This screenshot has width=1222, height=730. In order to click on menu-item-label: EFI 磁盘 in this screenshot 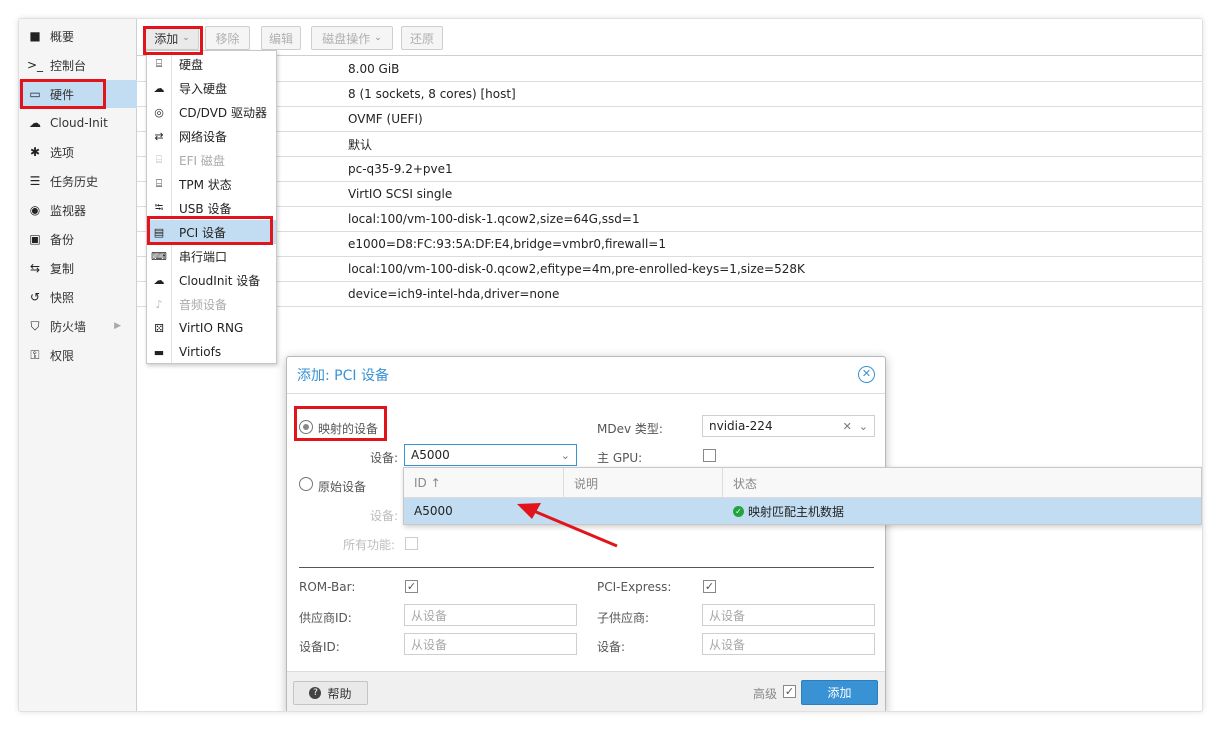, I will do `click(202, 160)`.